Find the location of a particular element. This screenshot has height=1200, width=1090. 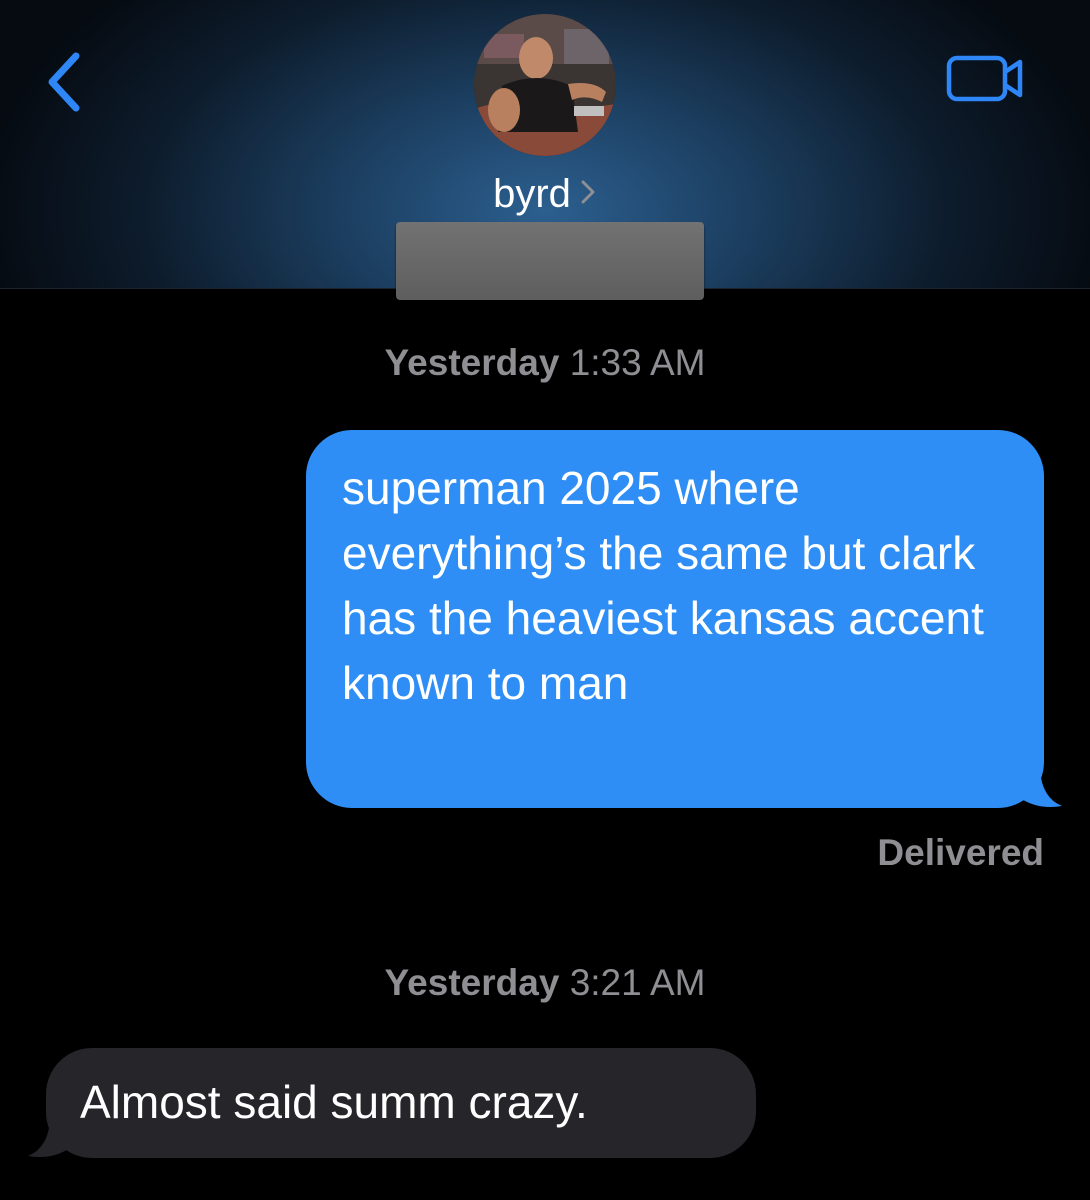

incoming-message-bubble: Almost said summ crazy. is located at coordinates (401, 1103).